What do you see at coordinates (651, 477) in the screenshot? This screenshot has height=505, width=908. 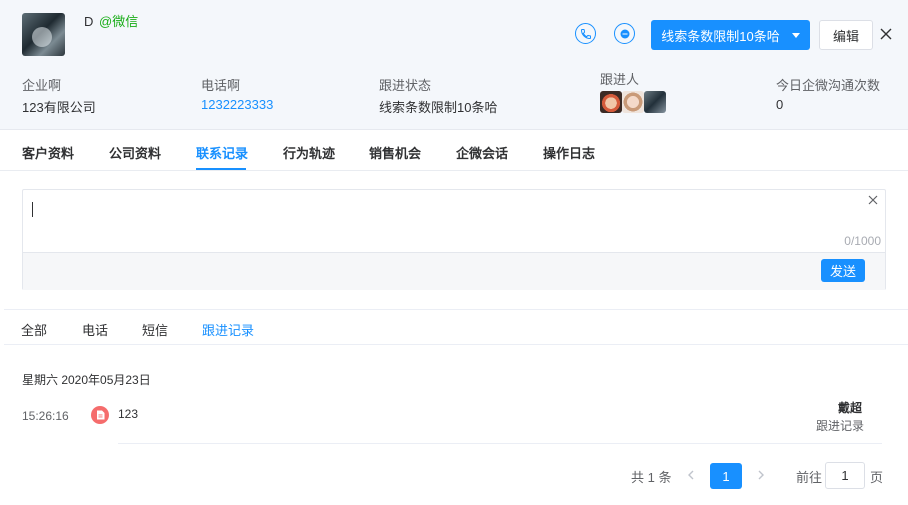 I see `pagination-total: 共 1 条` at bounding box center [651, 477].